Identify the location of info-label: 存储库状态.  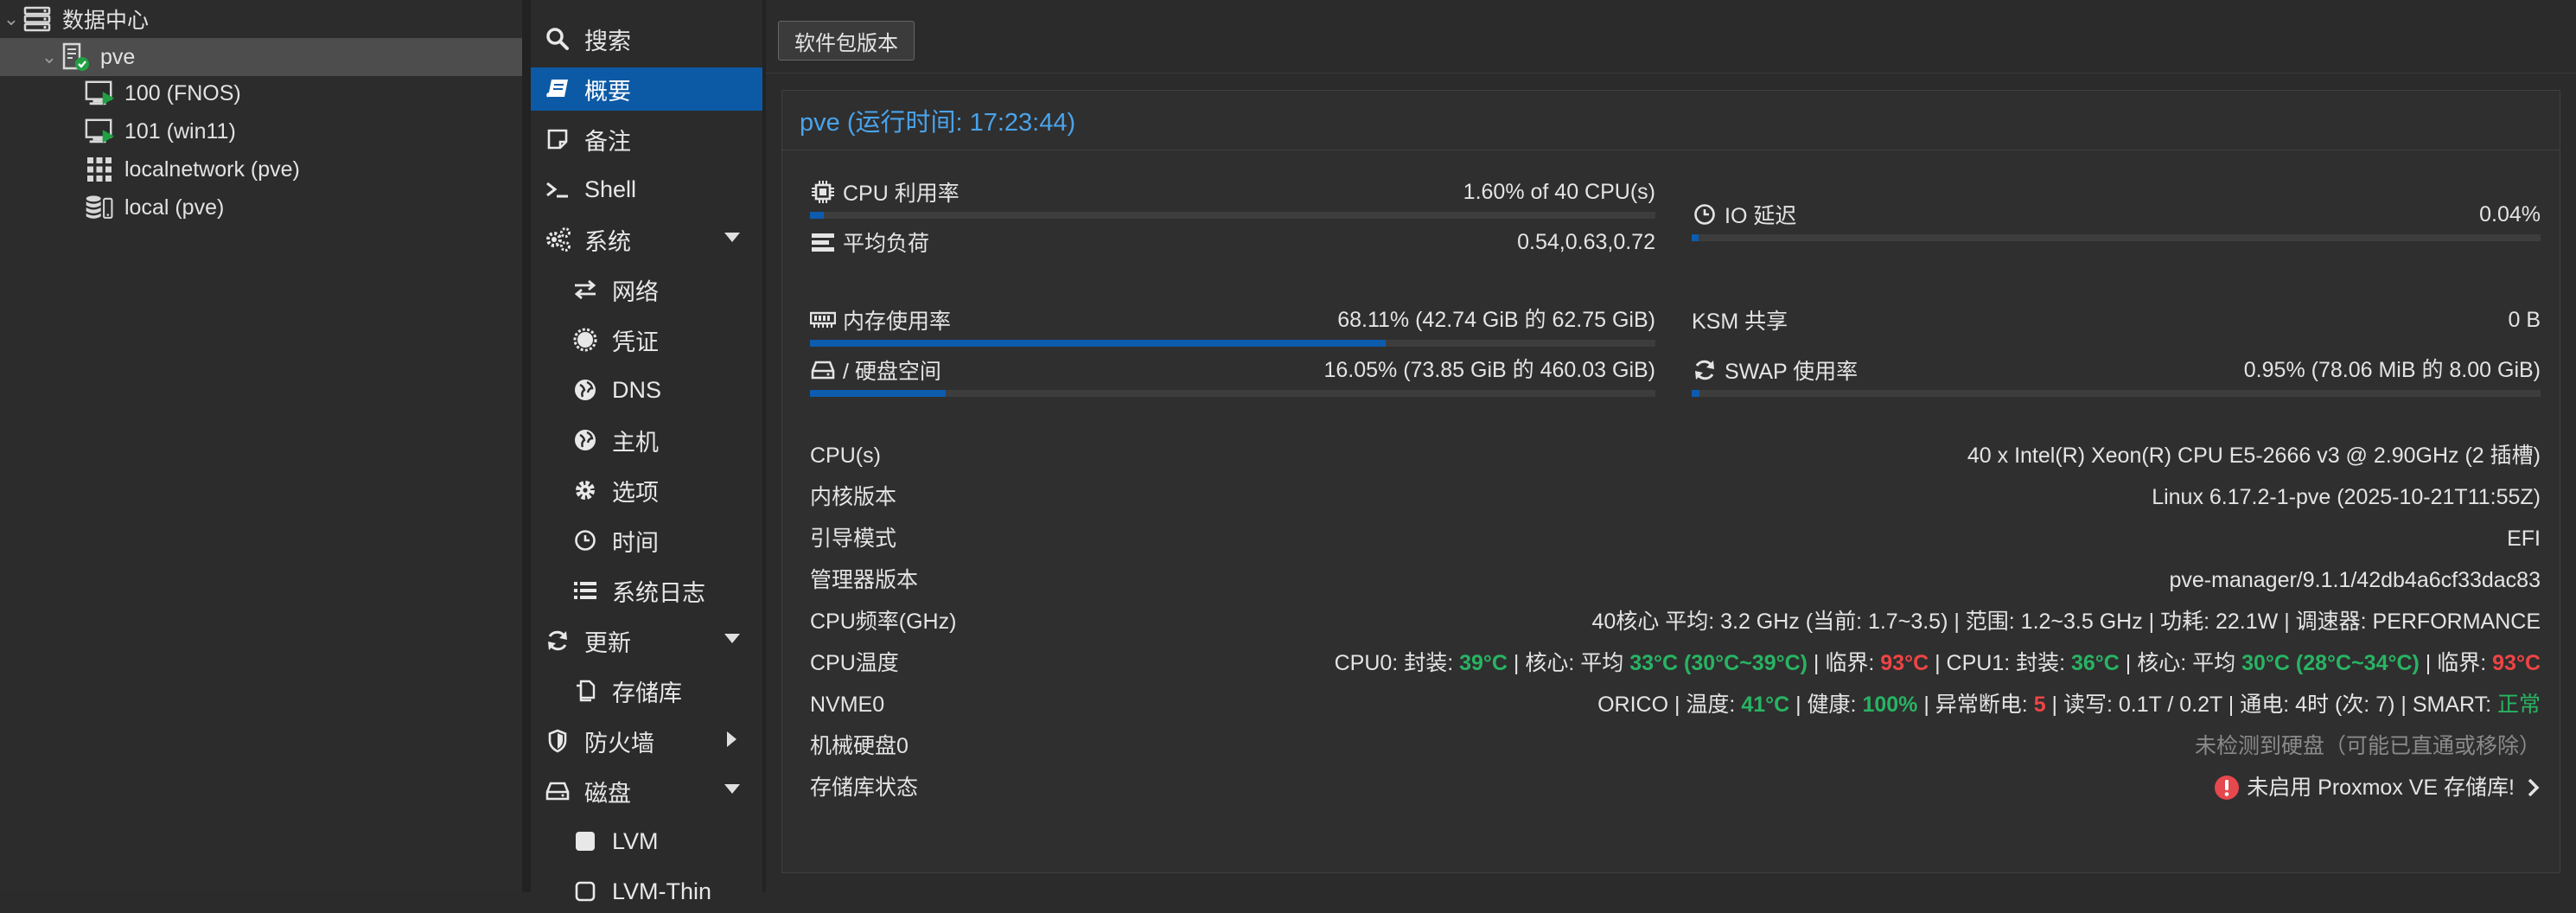
(864, 788).